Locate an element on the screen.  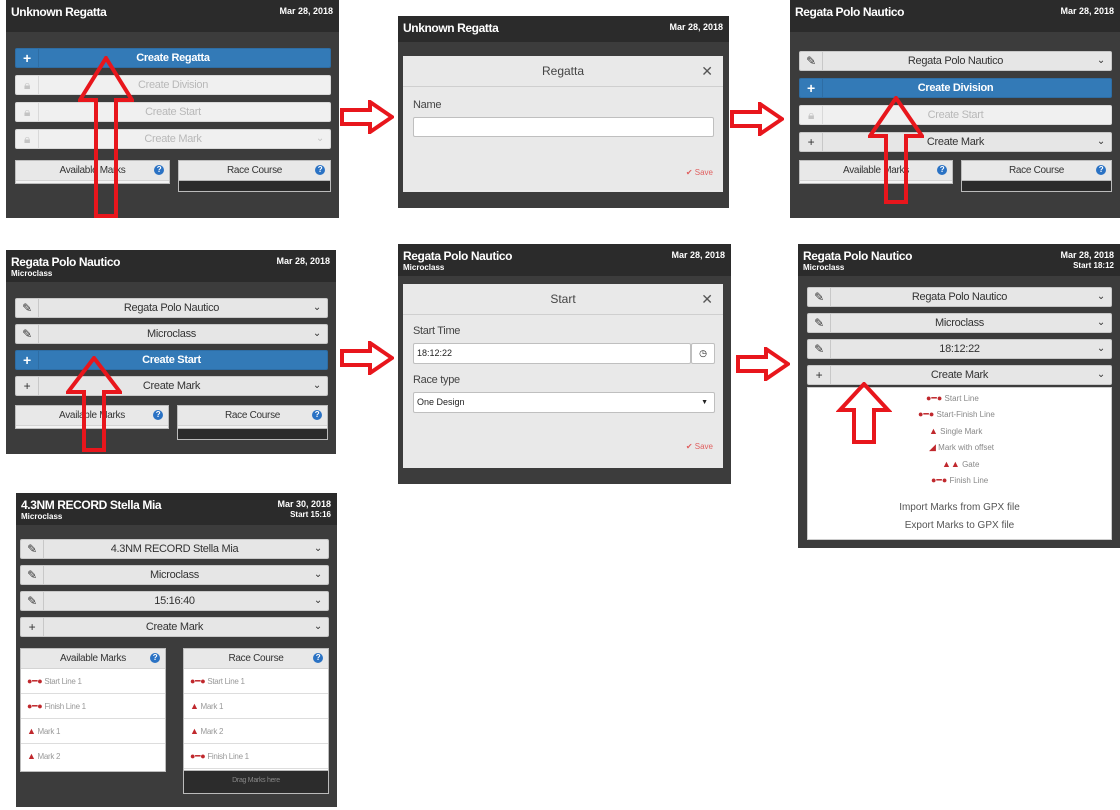
start-line-icon: ●━● is located at coordinates (934, 398).